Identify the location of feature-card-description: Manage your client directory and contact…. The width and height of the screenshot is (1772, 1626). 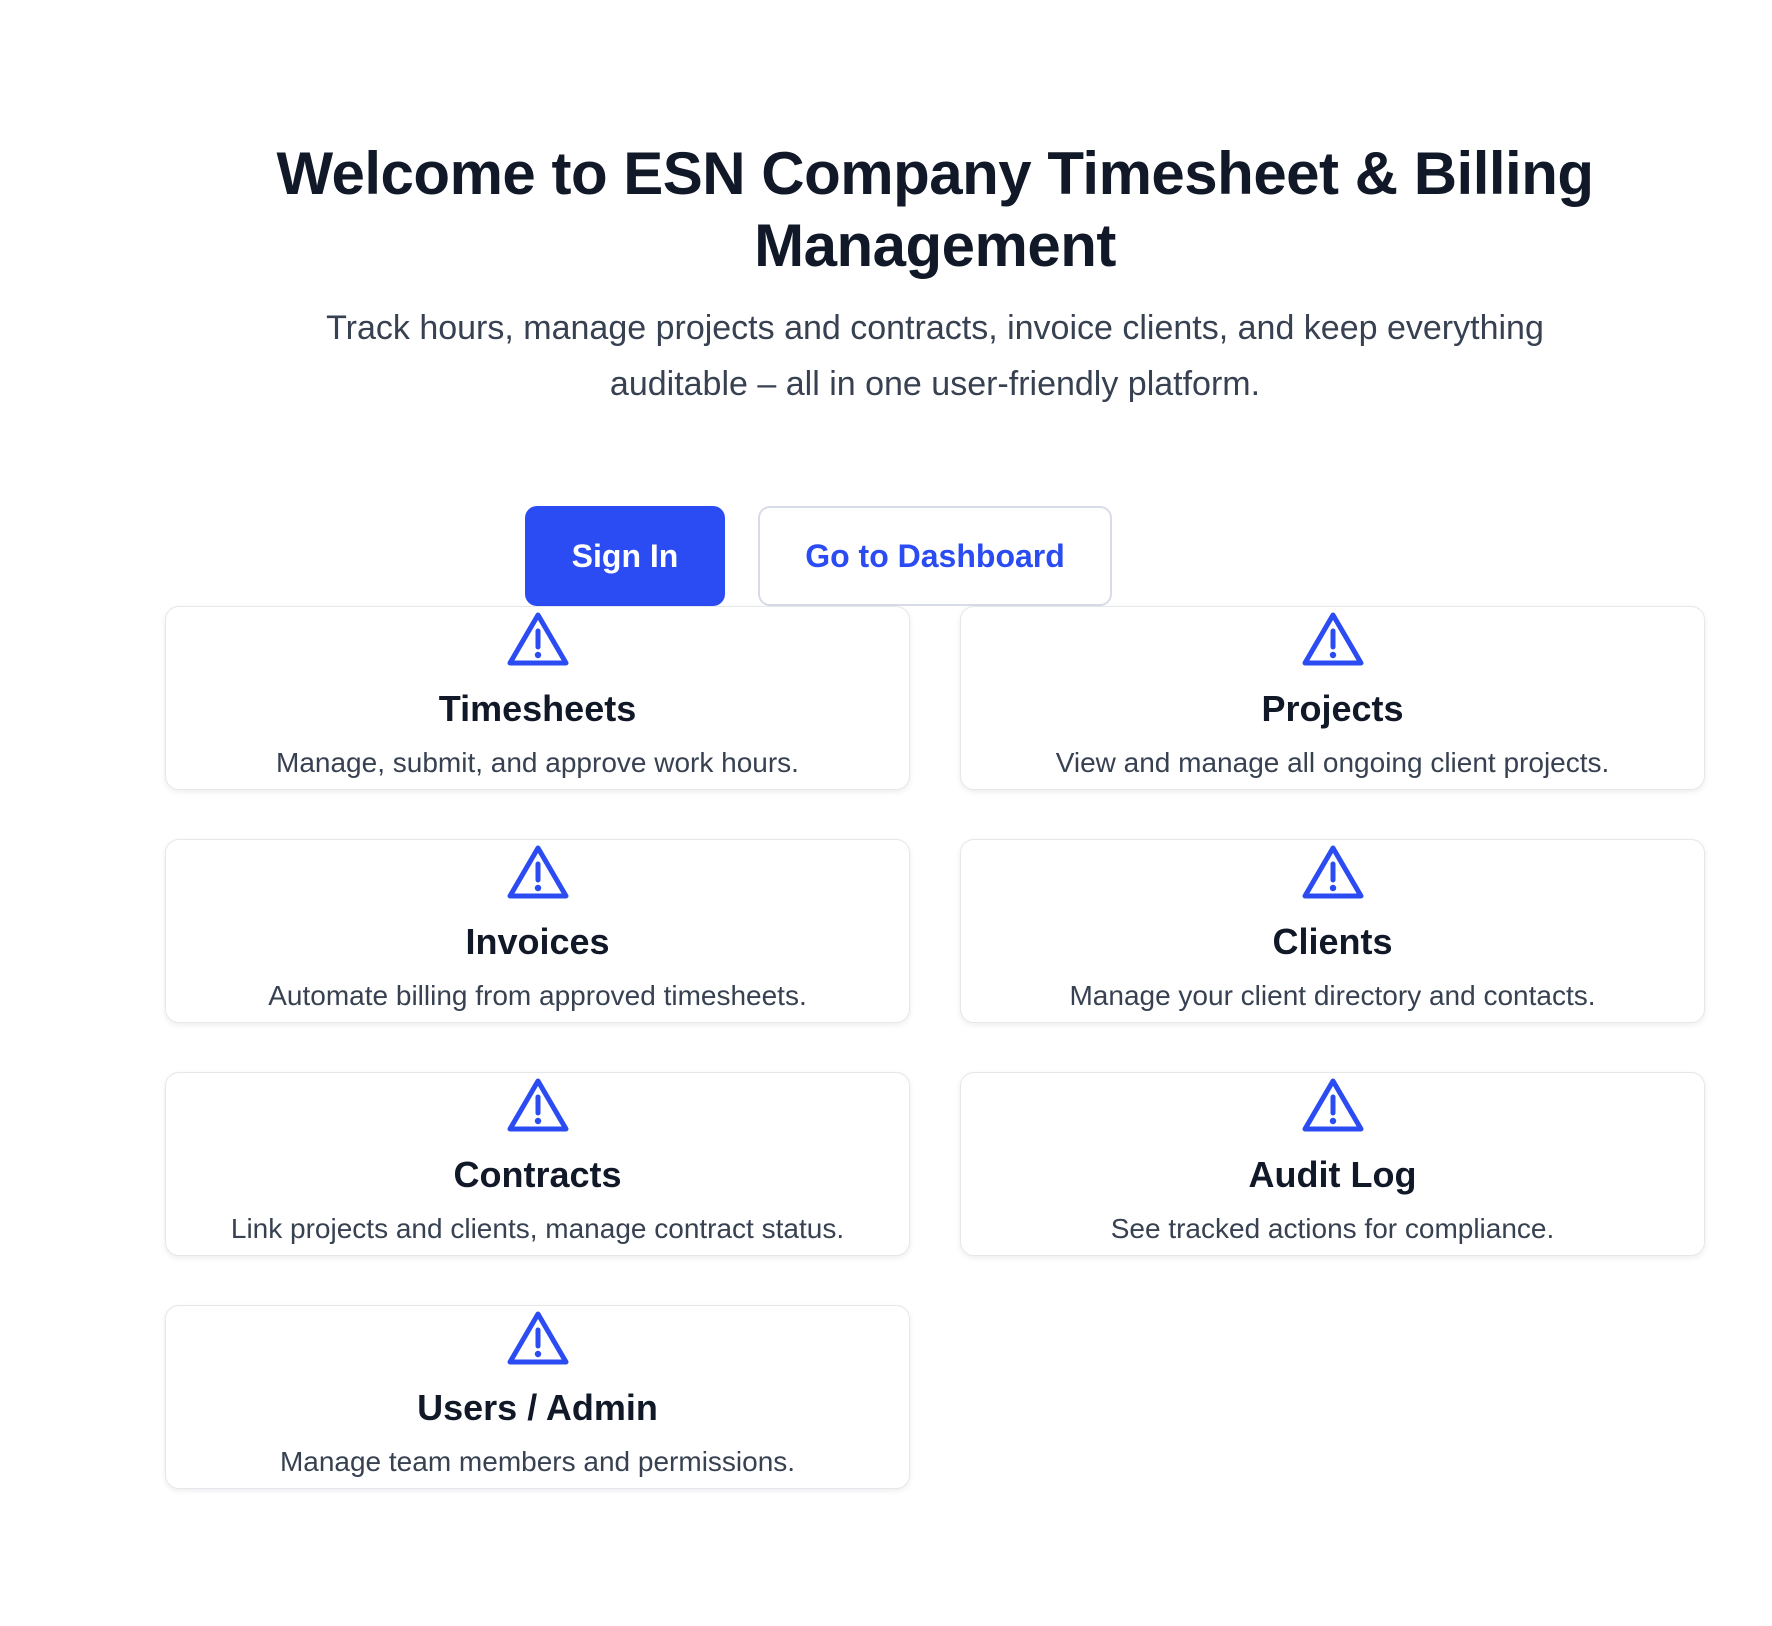
(1332, 995).